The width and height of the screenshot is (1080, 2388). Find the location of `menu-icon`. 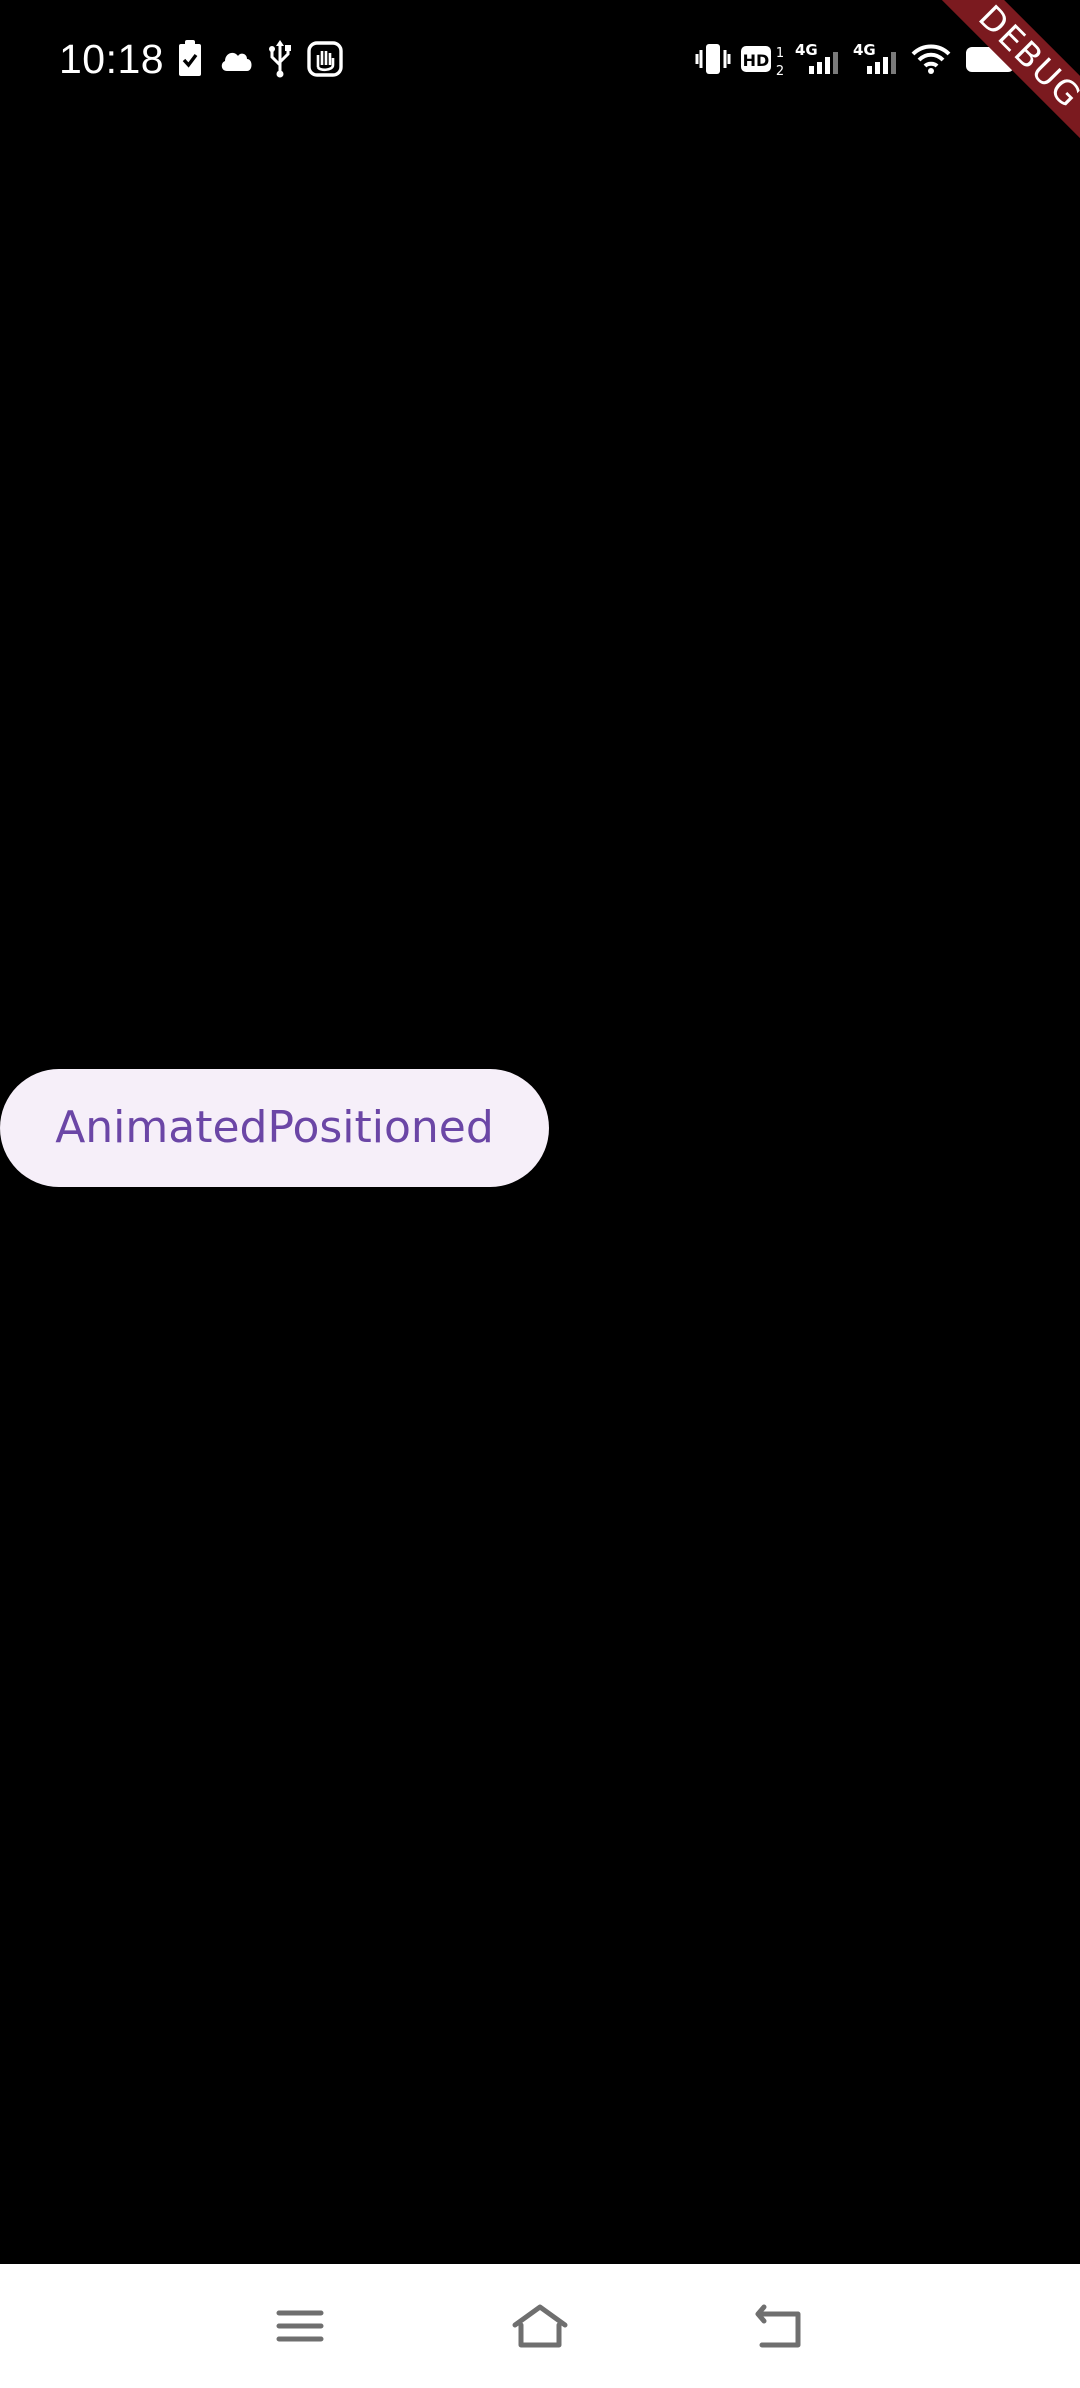

menu-icon is located at coordinates (300, 2326).